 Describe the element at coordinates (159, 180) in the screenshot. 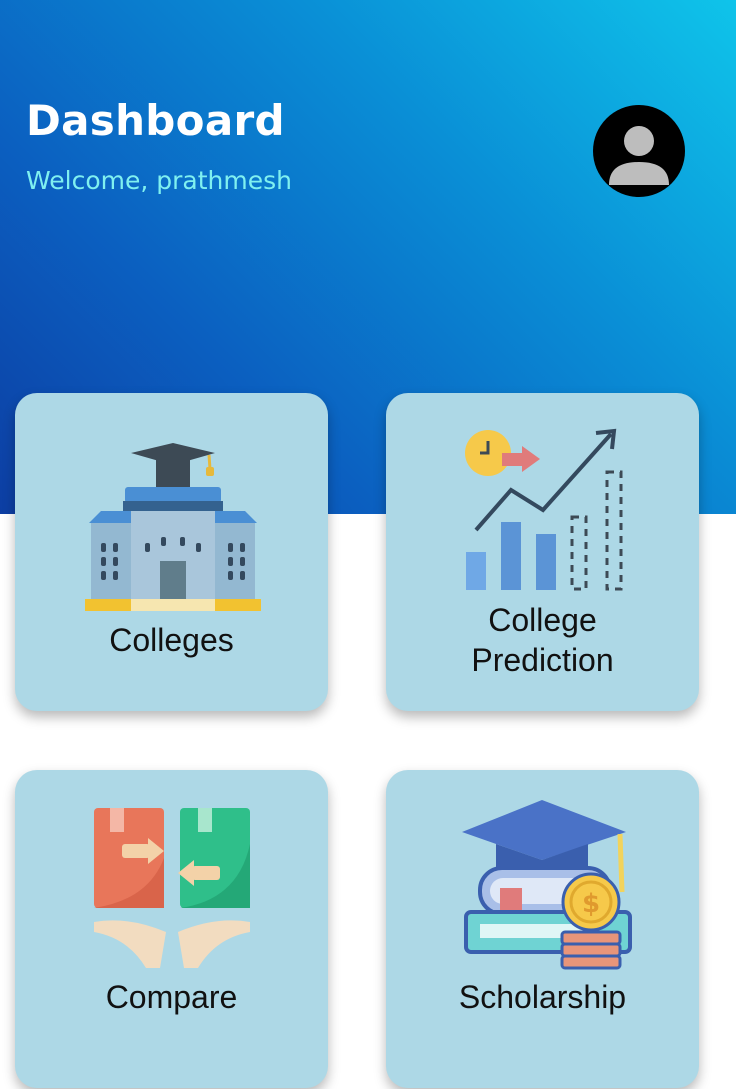

I see `welcome-text: Welcome, prathmesh` at that location.